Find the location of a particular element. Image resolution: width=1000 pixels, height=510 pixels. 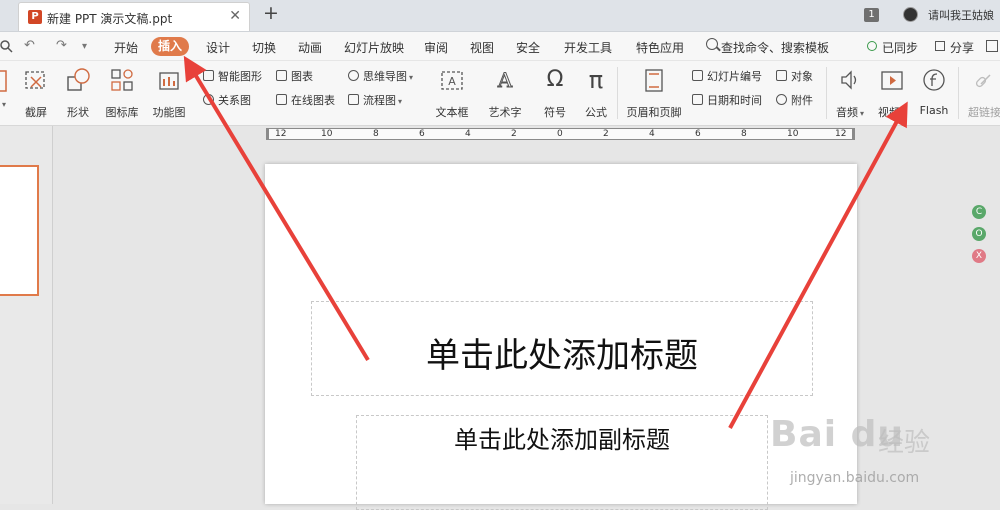

audio-icon is located at coordinates (849, 80).